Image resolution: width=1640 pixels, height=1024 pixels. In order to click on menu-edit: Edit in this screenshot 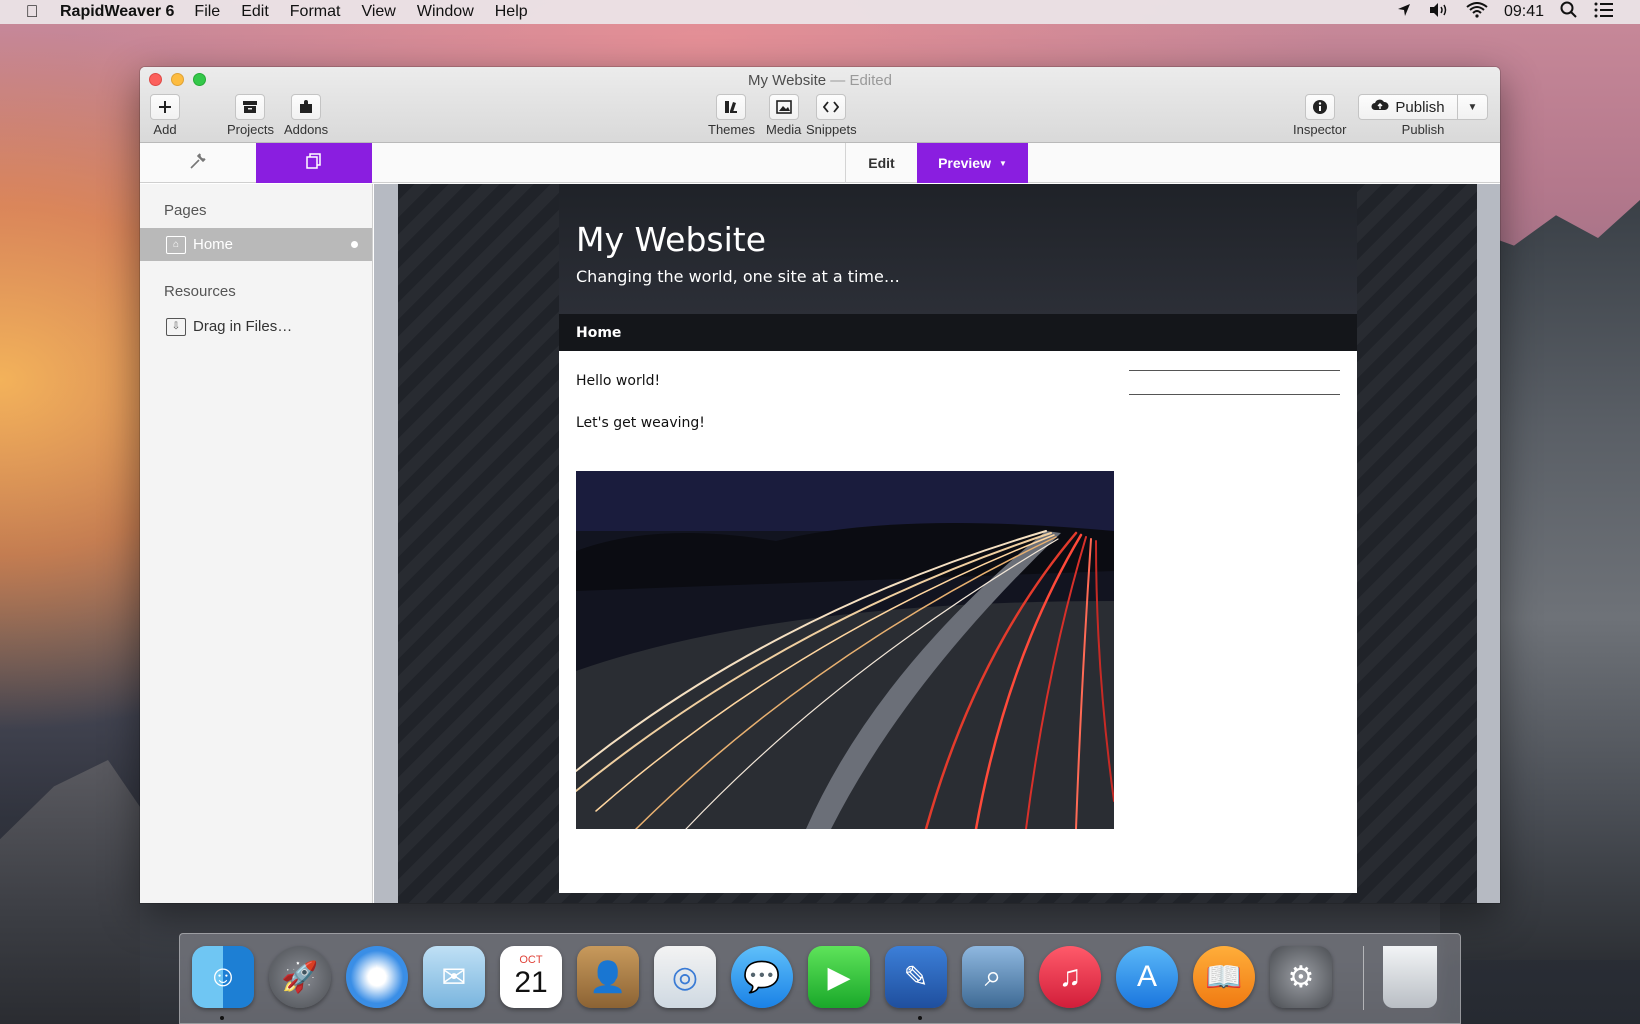, I will do `click(255, 12)`.